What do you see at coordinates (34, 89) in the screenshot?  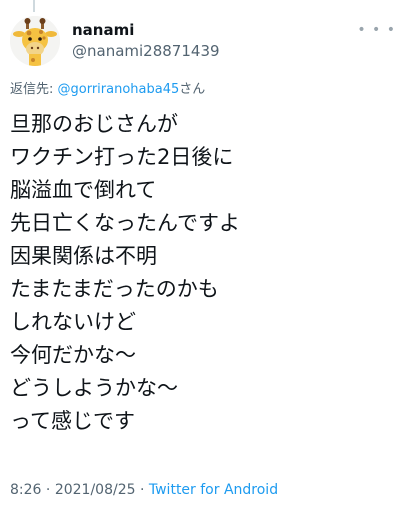 I see `reply-to-prefix: 返信先:` at bounding box center [34, 89].